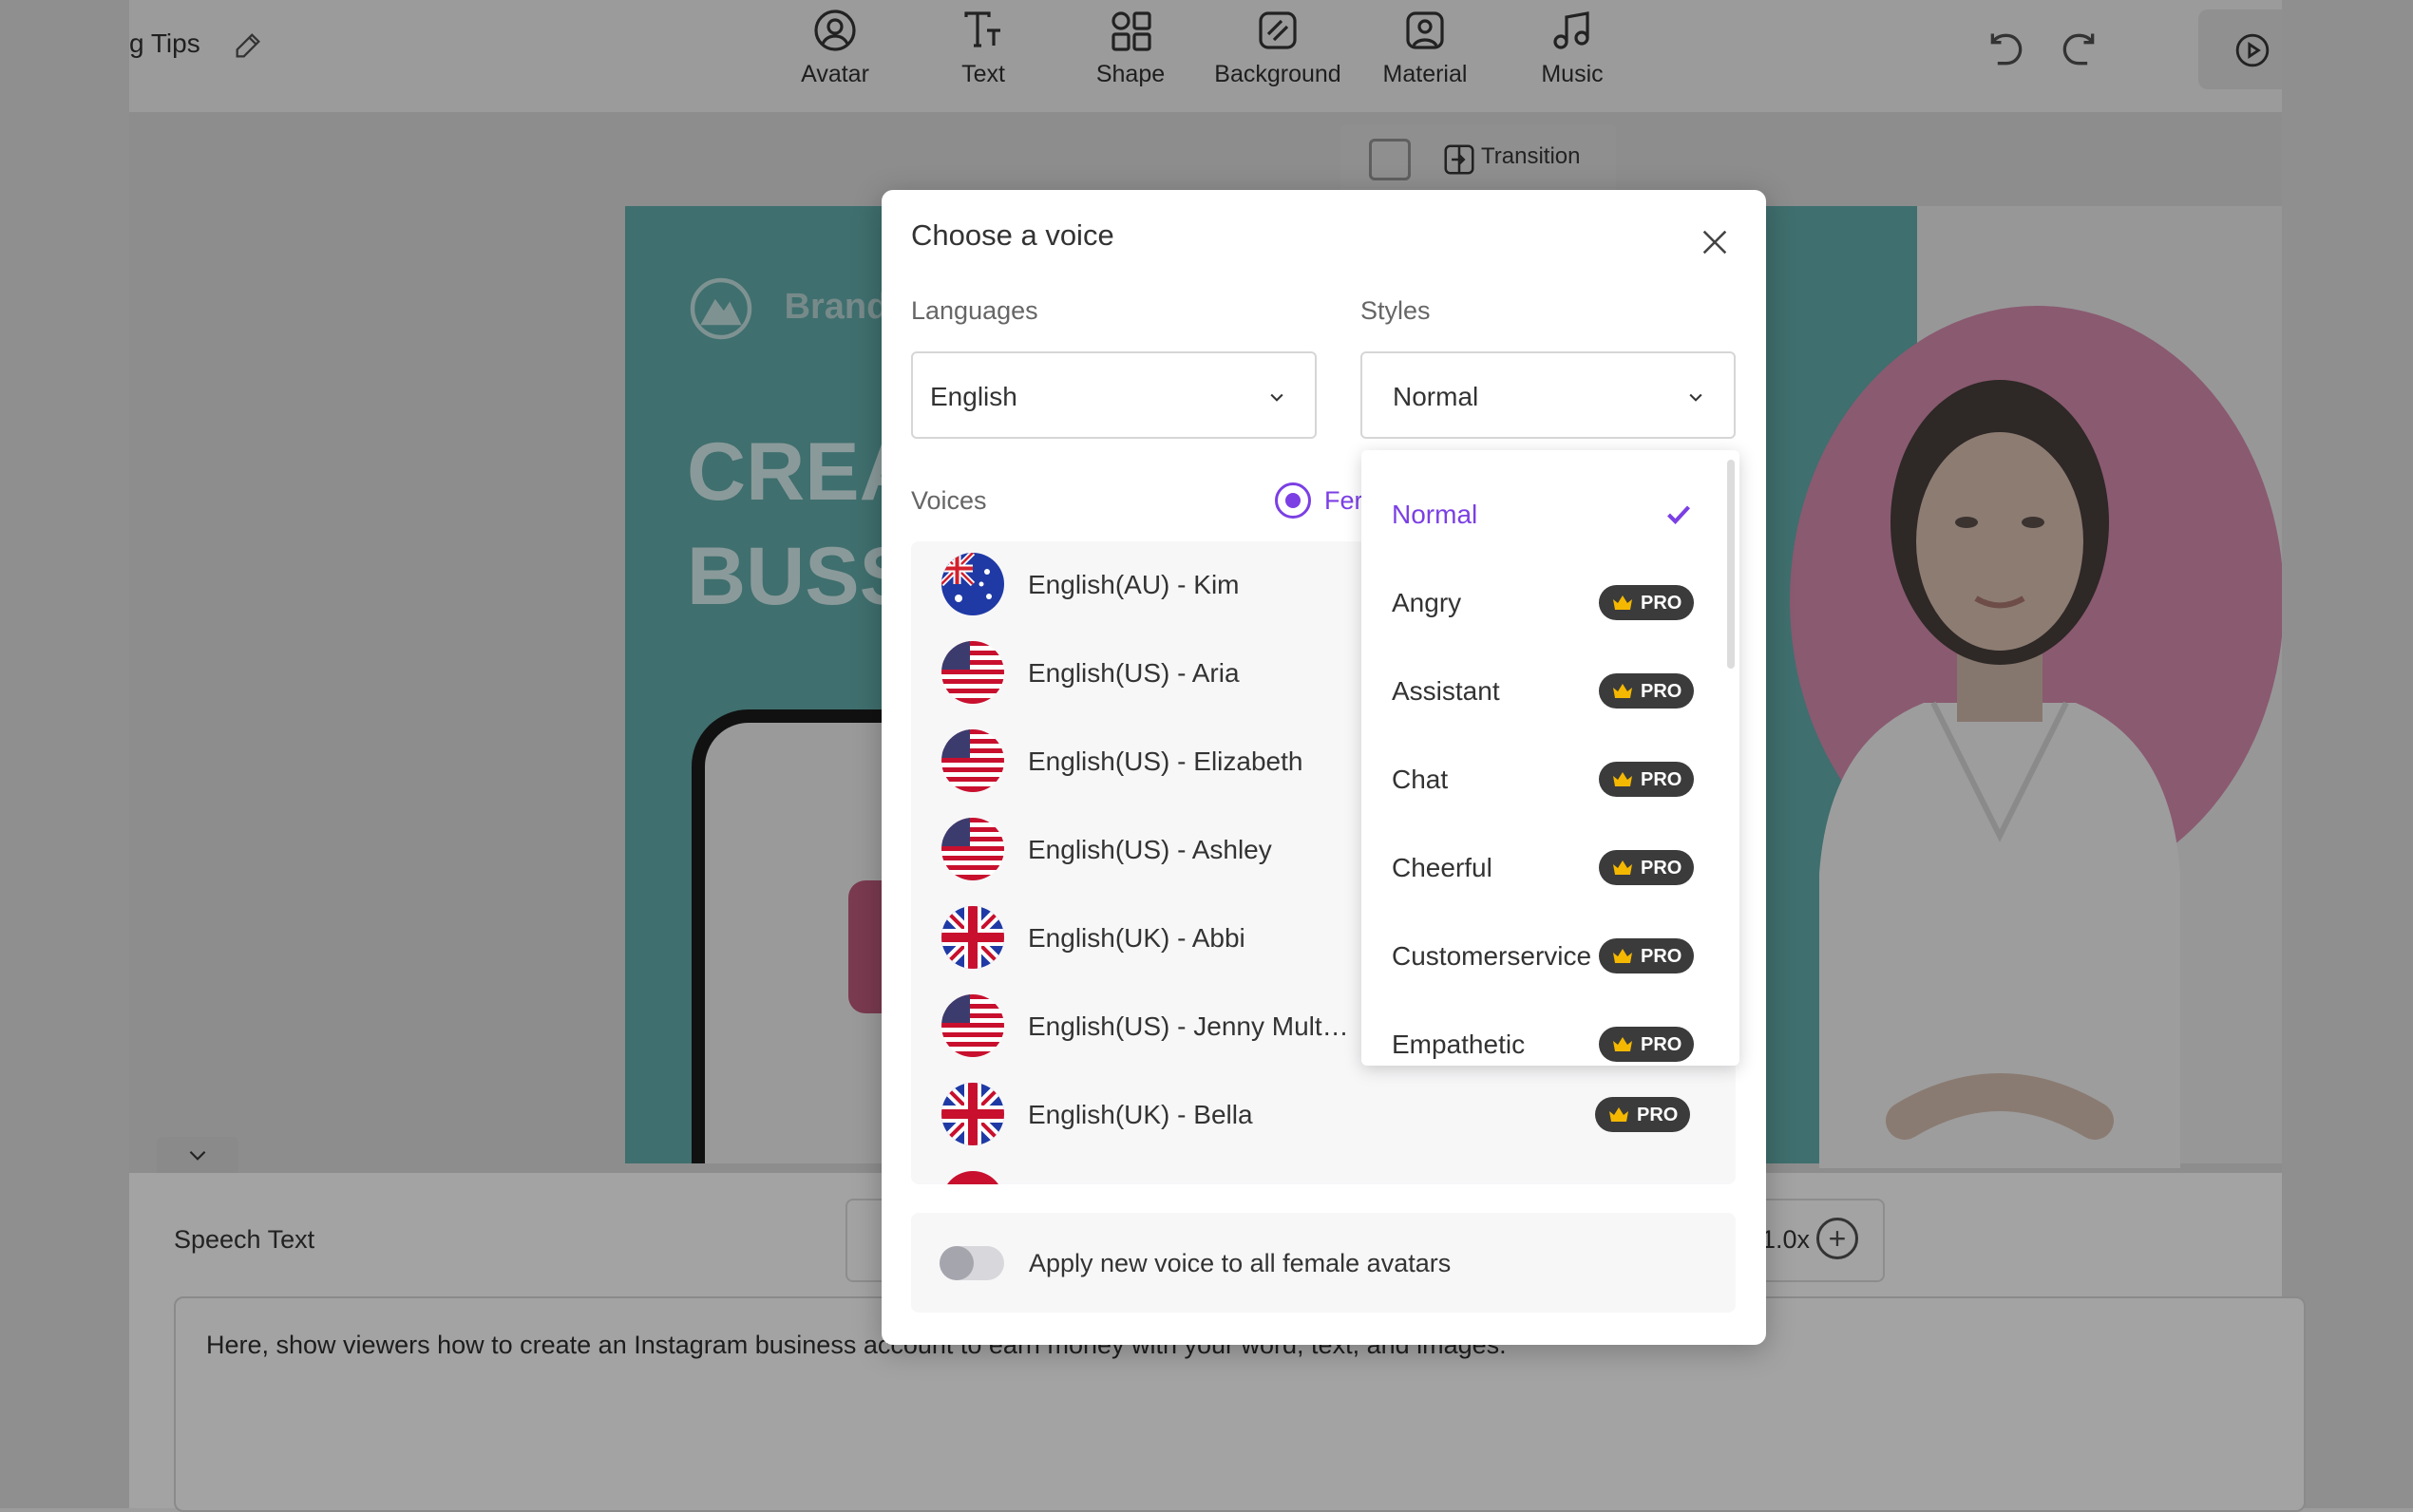  What do you see at coordinates (1343, 501) in the screenshot?
I see `female-radio-label: Fer` at bounding box center [1343, 501].